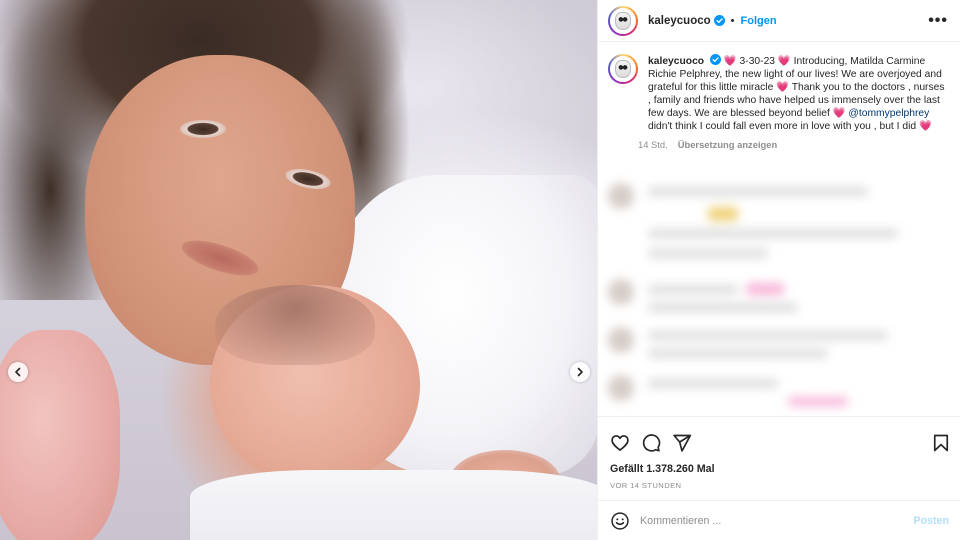 This screenshot has height=540, width=960. Describe the element at coordinates (679, 21) in the screenshot. I see `author-username: kaleycuoco` at that location.